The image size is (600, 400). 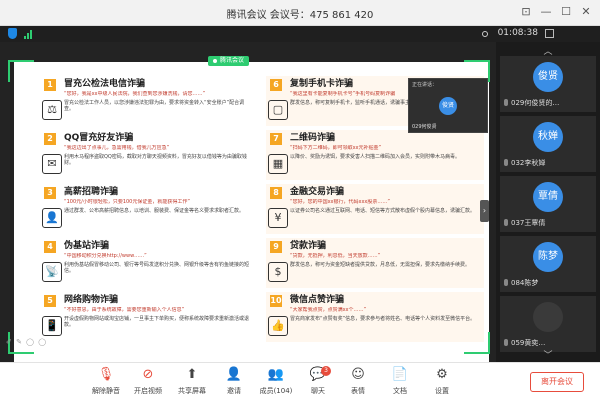 I want to click on speaker-mini-video: 正在讲话： 俊贤 029何俊贤, so click(x=448, y=105).